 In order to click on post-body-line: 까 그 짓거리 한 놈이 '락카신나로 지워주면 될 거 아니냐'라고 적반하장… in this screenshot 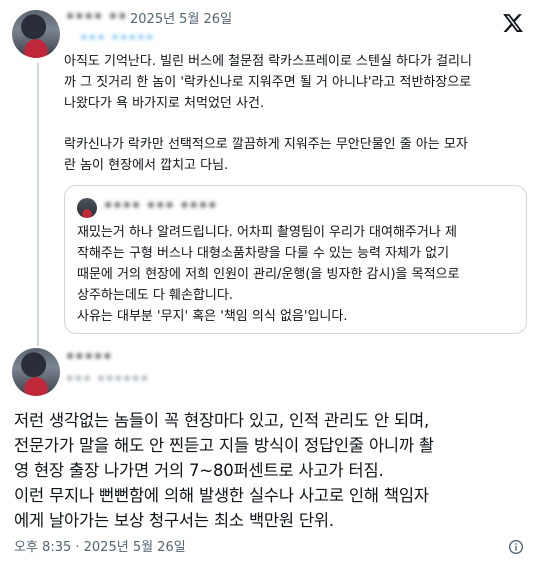, I will do `click(268, 82)`.